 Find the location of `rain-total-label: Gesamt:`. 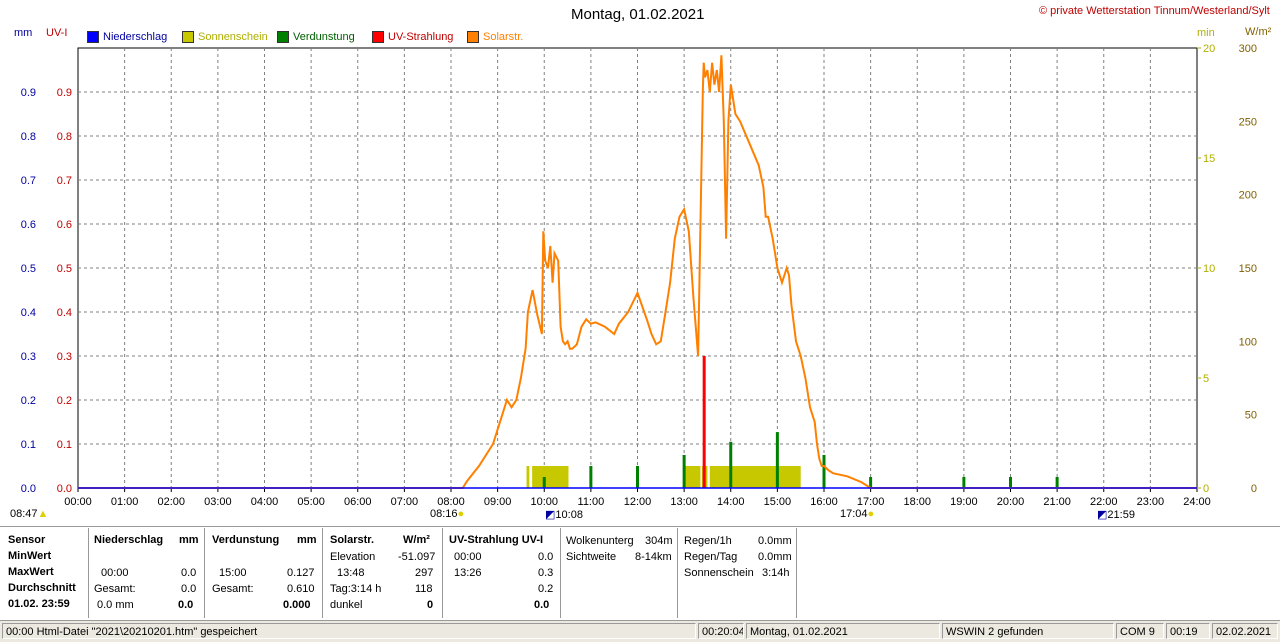

rain-total-label: Gesamt: is located at coordinates (115, 589).